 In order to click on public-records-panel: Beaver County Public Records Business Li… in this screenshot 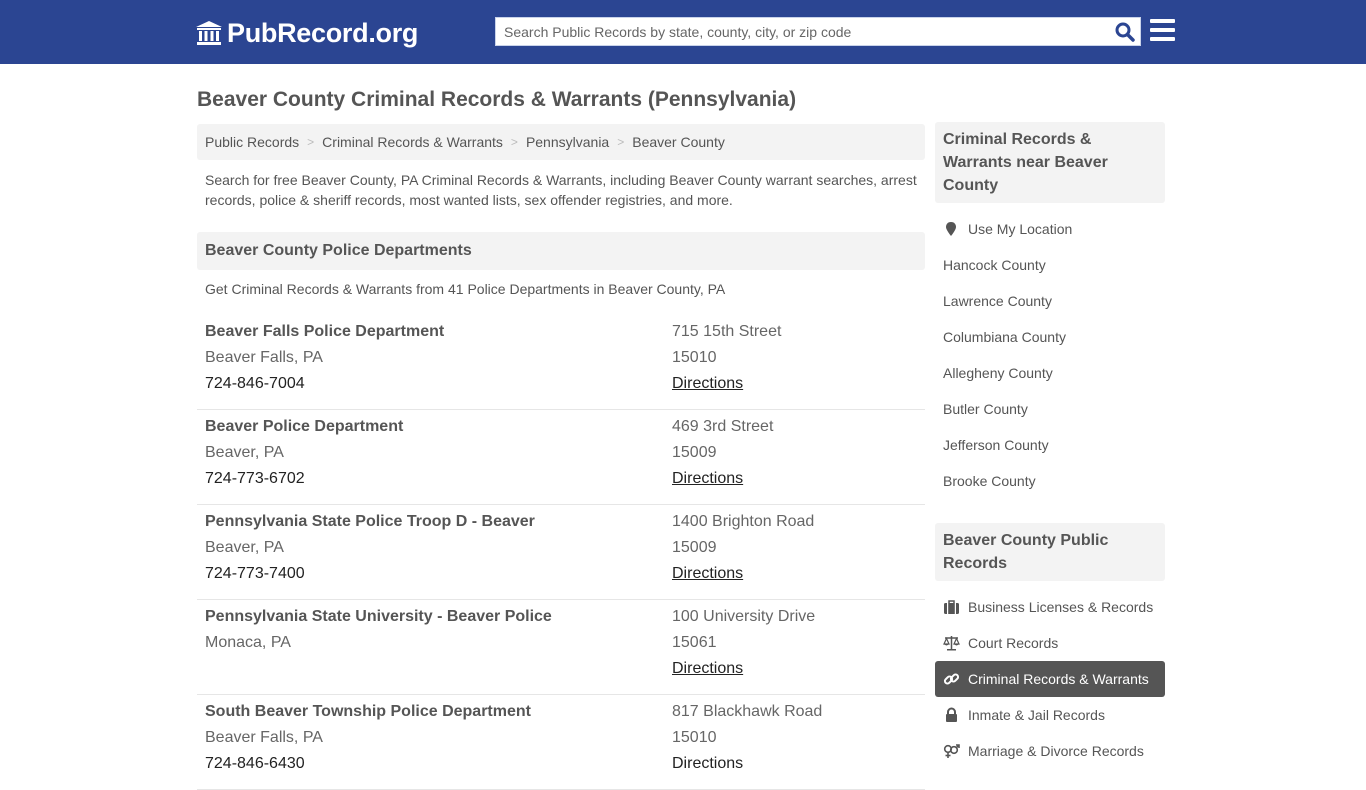, I will do `click(1050, 646)`.